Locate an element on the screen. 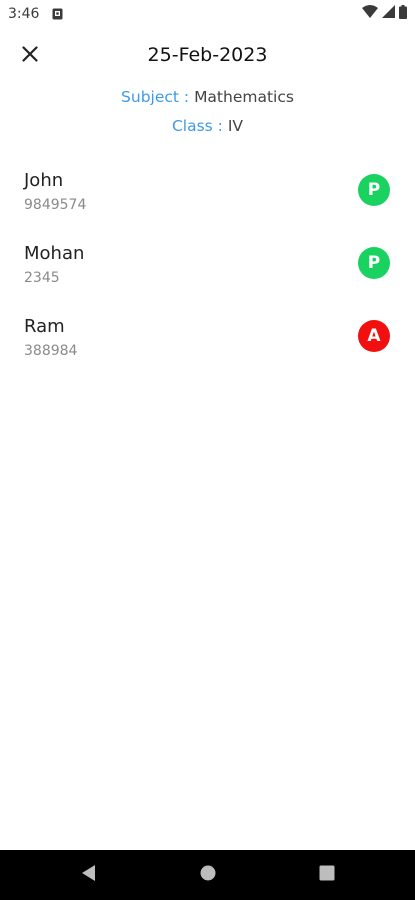  student-id: 9849574 is located at coordinates (55, 205).